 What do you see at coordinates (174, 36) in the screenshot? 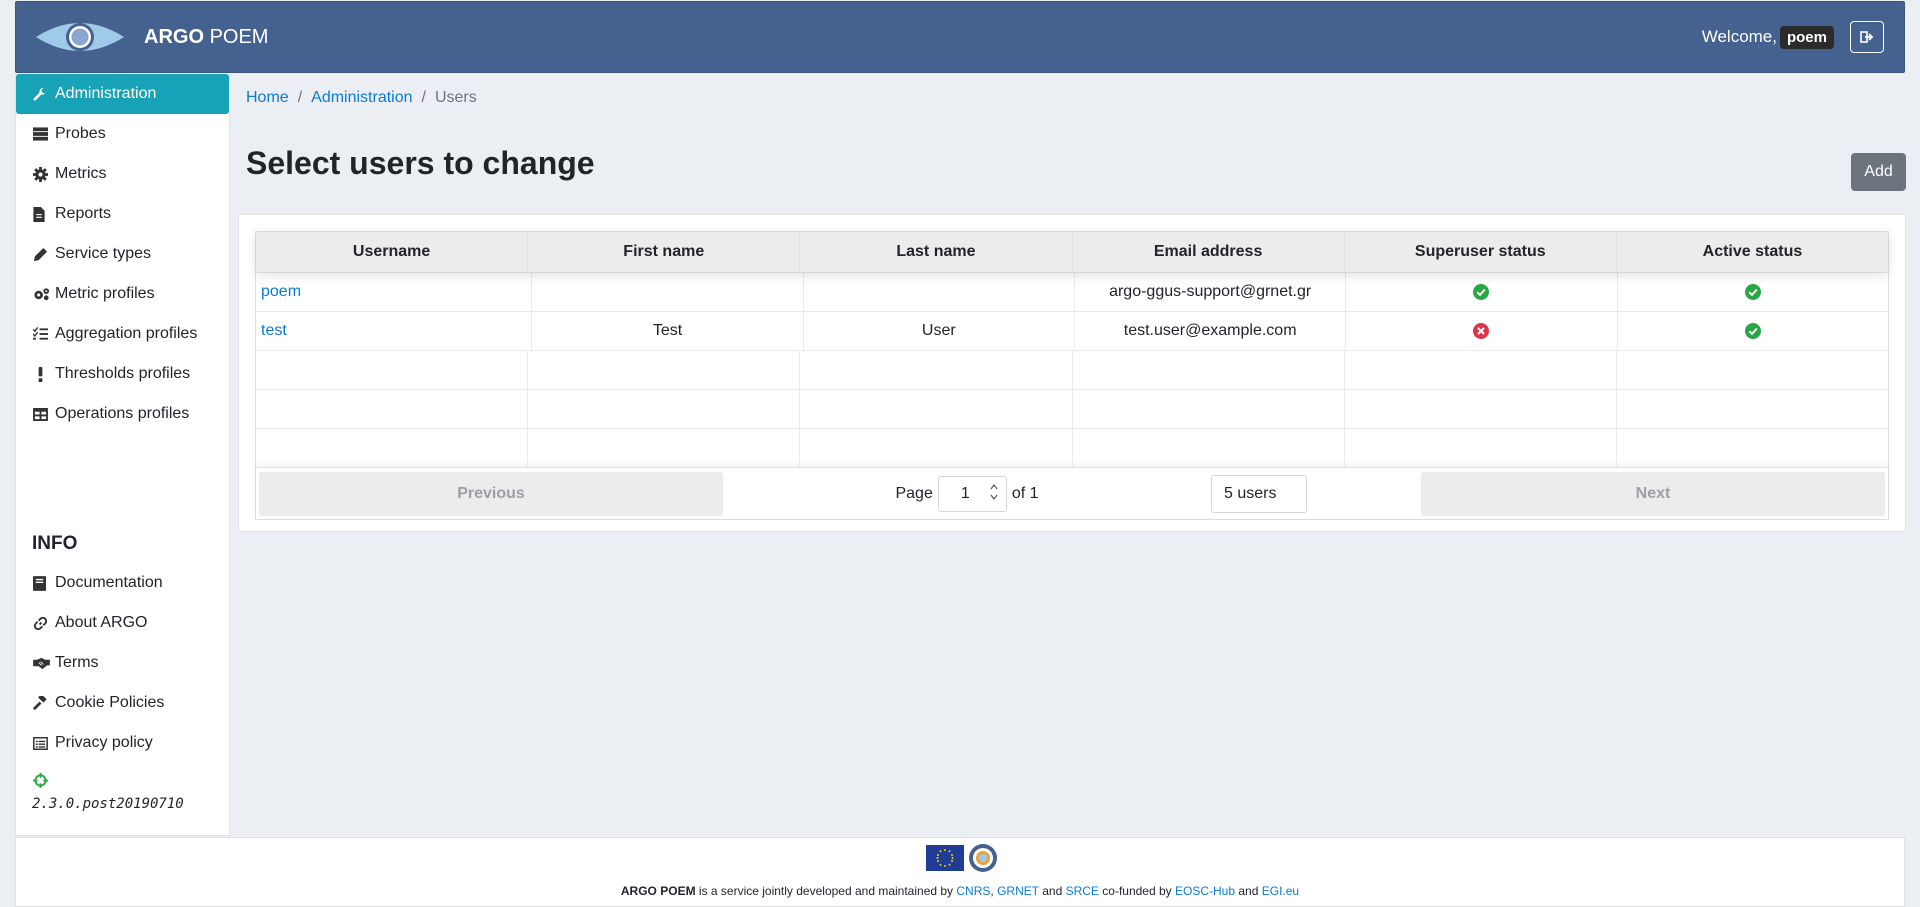
I see `brand-bold: ARGO` at bounding box center [174, 36].